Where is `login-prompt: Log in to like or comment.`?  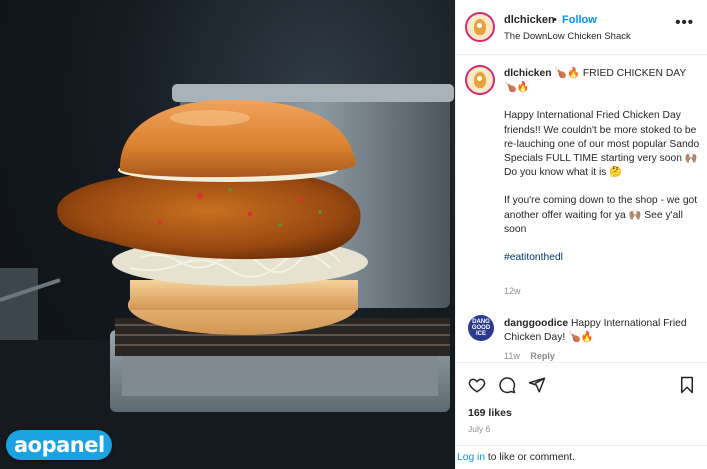 login-prompt: Log in to like or comment. is located at coordinates (581, 457).